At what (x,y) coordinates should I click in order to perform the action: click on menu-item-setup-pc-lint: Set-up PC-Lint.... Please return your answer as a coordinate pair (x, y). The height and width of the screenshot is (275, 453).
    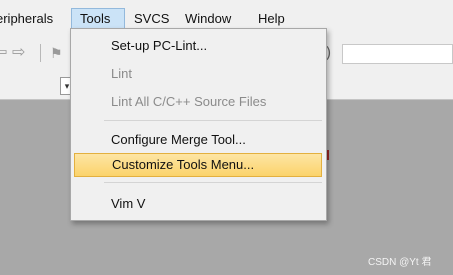
    Looking at the image, I should click on (198, 46).